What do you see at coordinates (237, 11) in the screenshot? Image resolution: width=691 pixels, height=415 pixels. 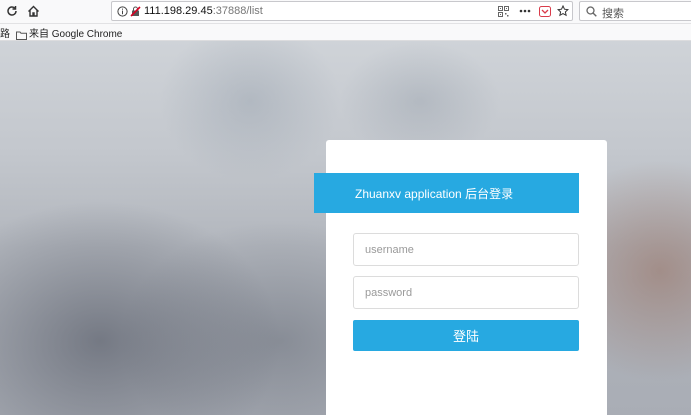 I see `url-path: :37888/list` at bounding box center [237, 11].